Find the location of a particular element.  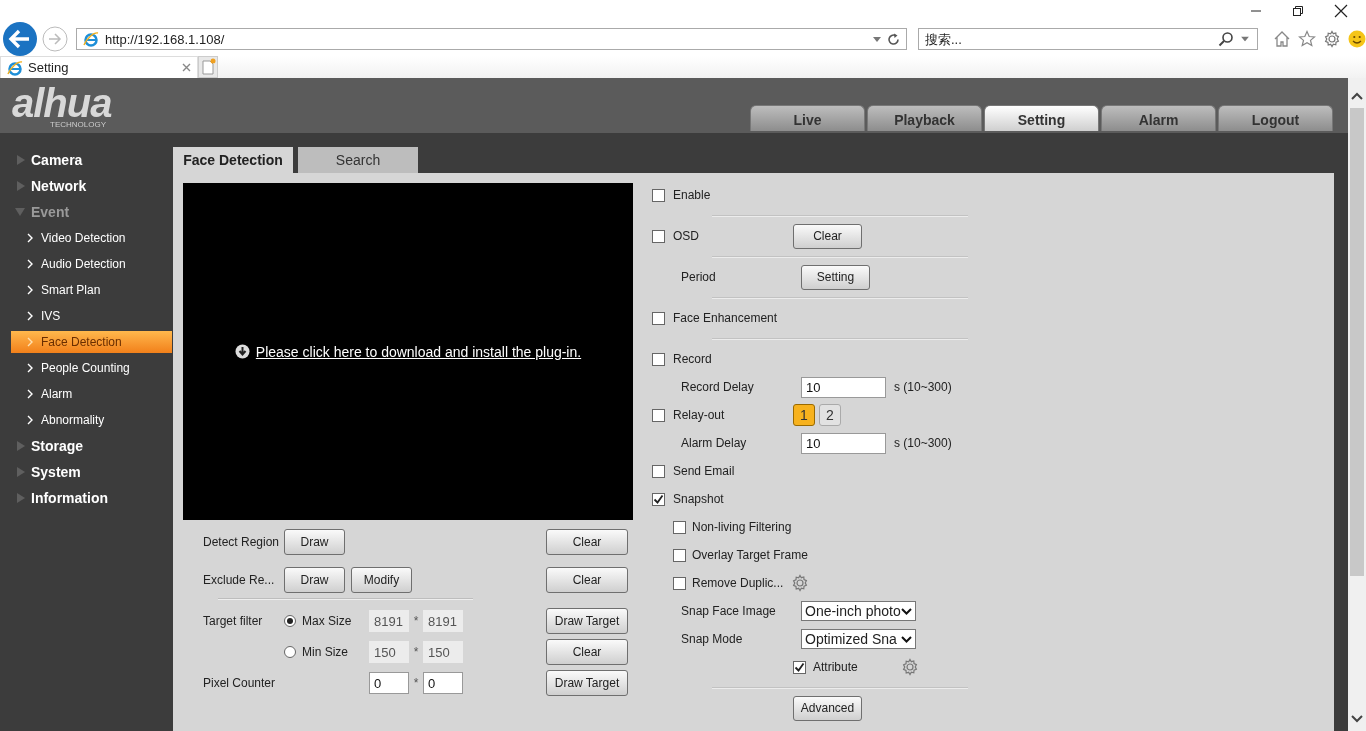

scroll-down-icon is located at coordinates (1357, 719).